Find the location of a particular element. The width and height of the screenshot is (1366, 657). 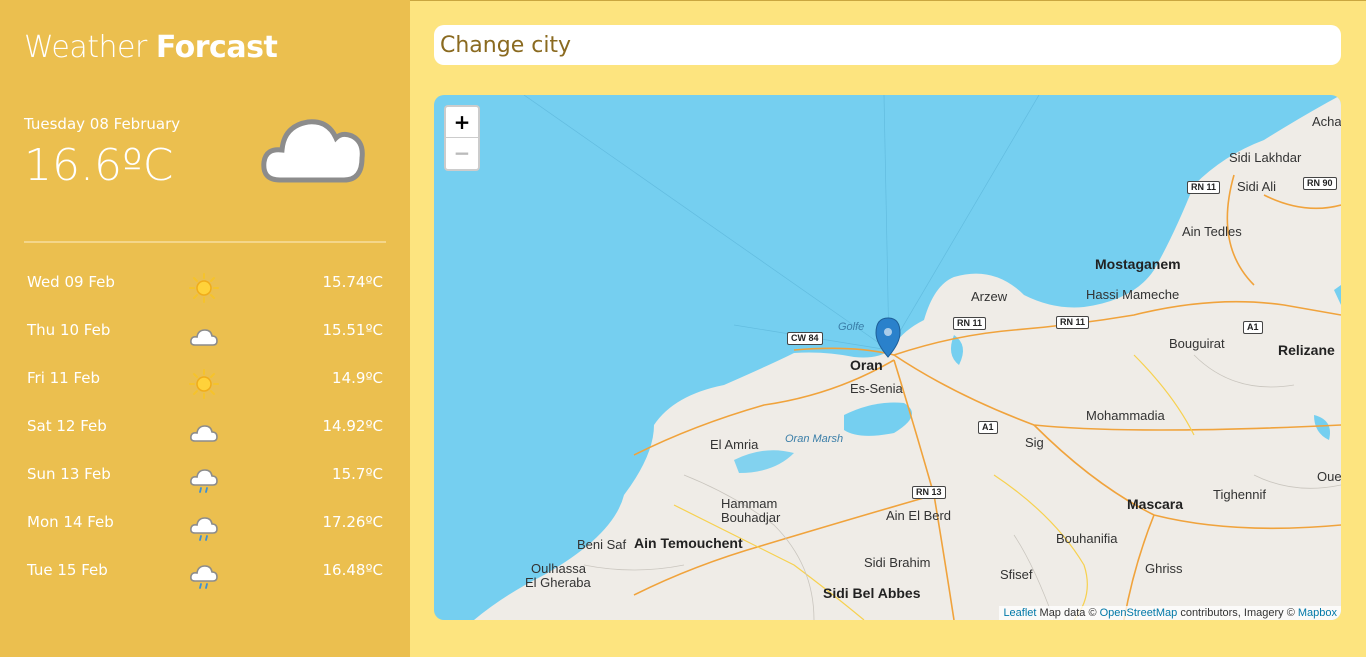

map-label-arzew: Arzew is located at coordinates (989, 296).